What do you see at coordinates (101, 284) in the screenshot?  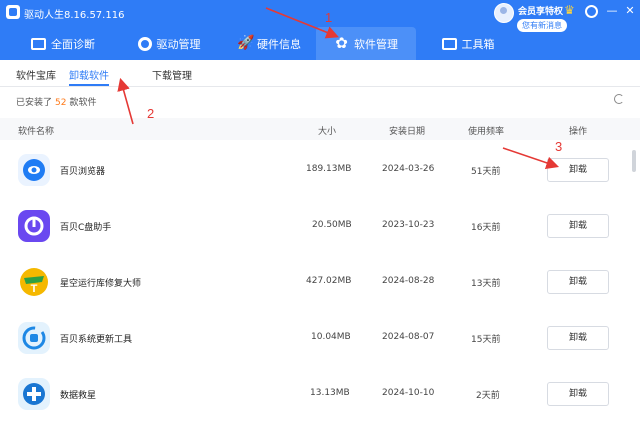 I see `app-name: 星空运行库修复大师` at bounding box center [101, 284].